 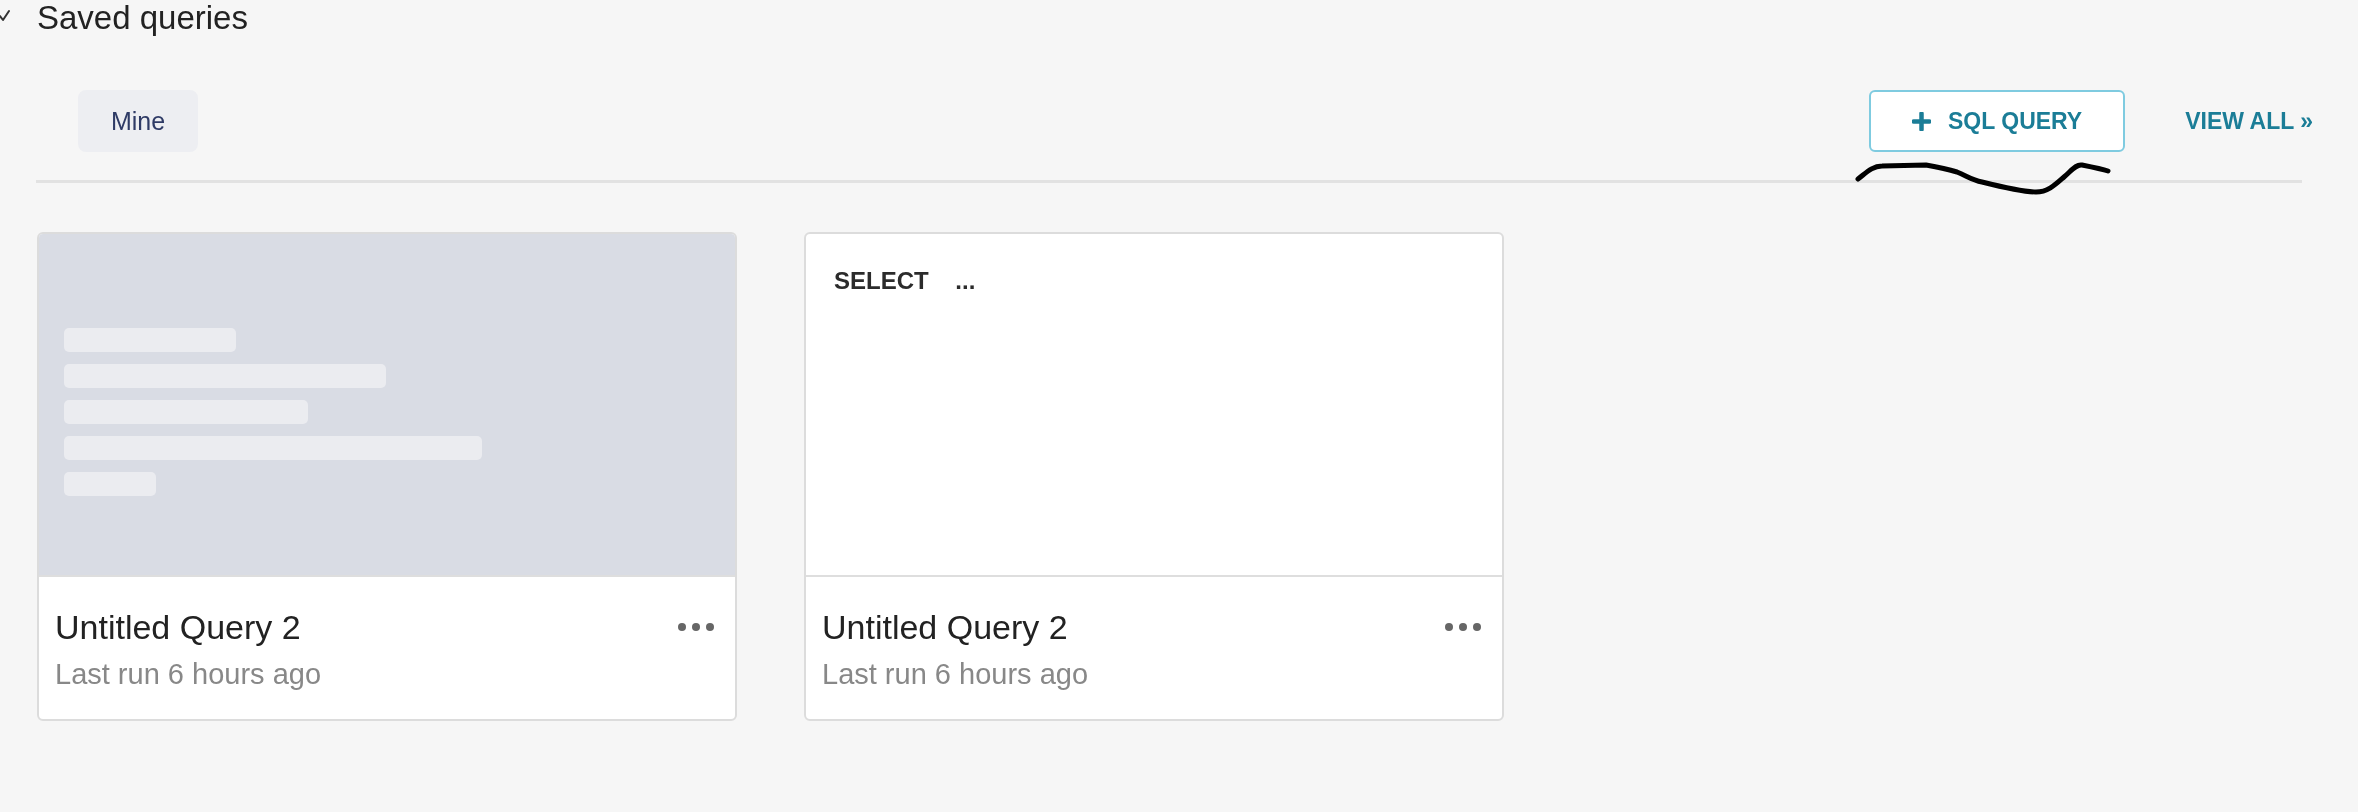 What do you see at coordinates (1997, 121) in the screenshot?
I see `new-query-button: SQL QUERY` at bounding box center [1997, 121].